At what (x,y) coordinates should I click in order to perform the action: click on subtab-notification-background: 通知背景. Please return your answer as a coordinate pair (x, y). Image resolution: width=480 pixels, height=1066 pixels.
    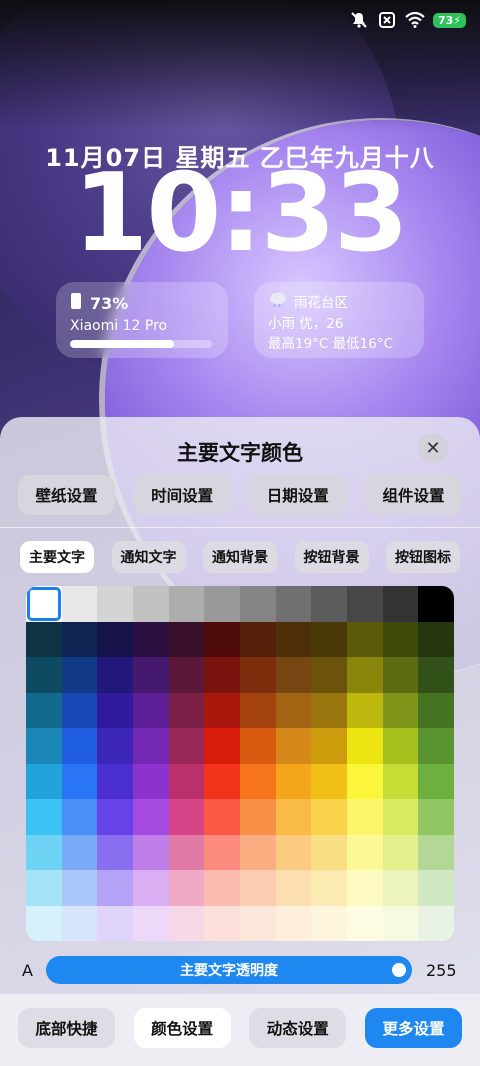
    Looking at the image, I should click on (240, 557).